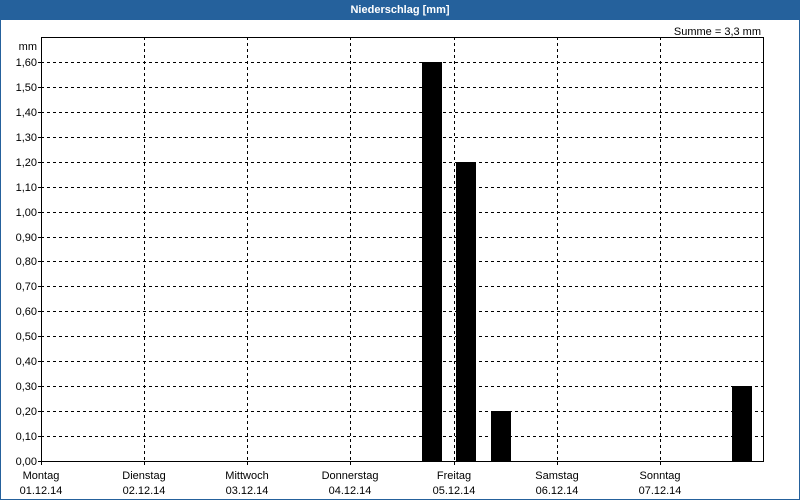  I want to click on x-tick-day-label: Freitag, so click(454, 476).